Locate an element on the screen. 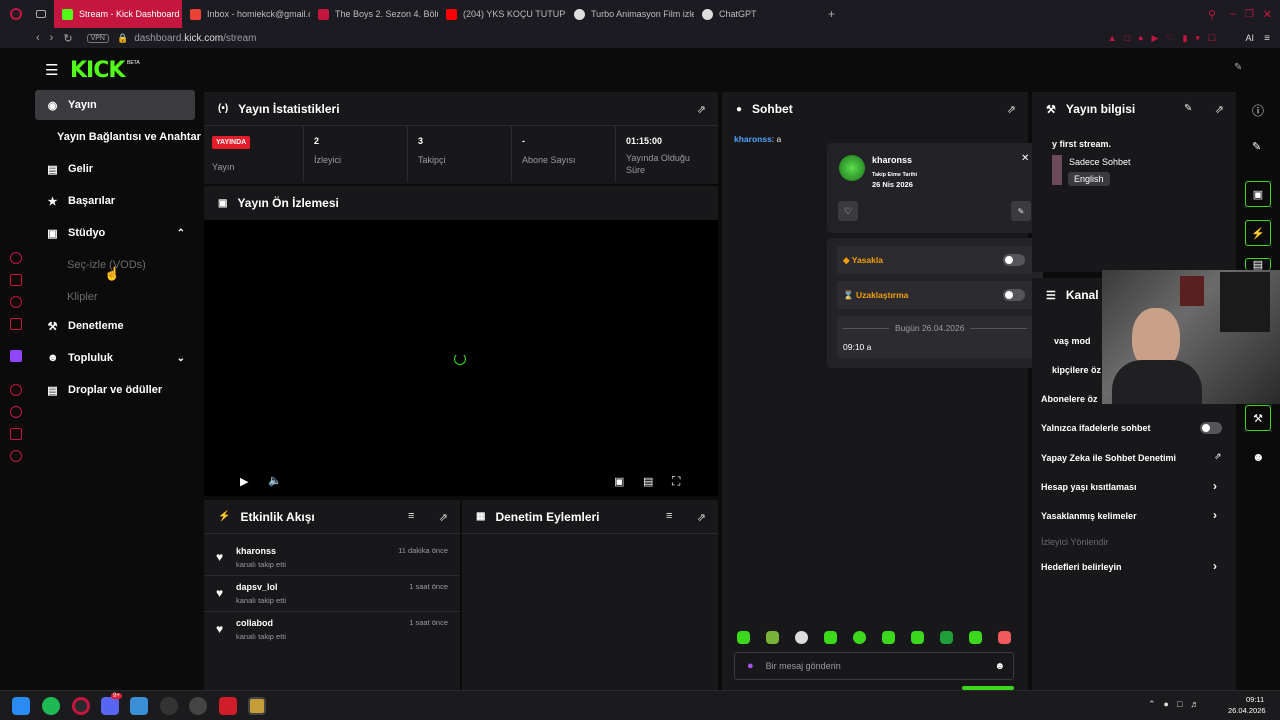 Image resolution: width=1280 pixels, height=720 pixels. mod-action-button: ✎ is located at coordinates (1021, 211).